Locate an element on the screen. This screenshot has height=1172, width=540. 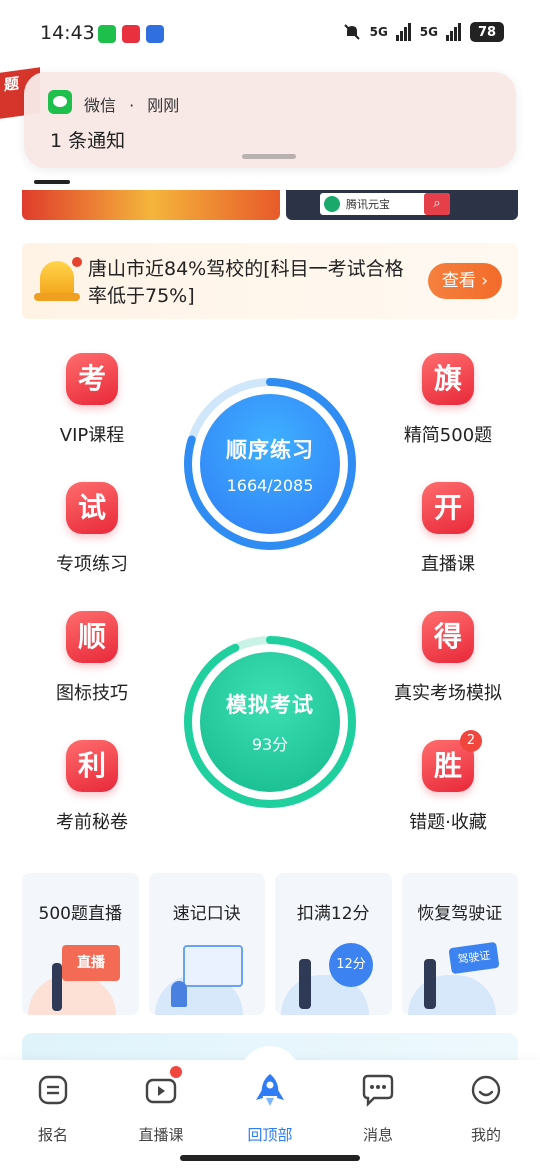
status-indicators: 5G 5G 78 is located at coordinates (423, 32).